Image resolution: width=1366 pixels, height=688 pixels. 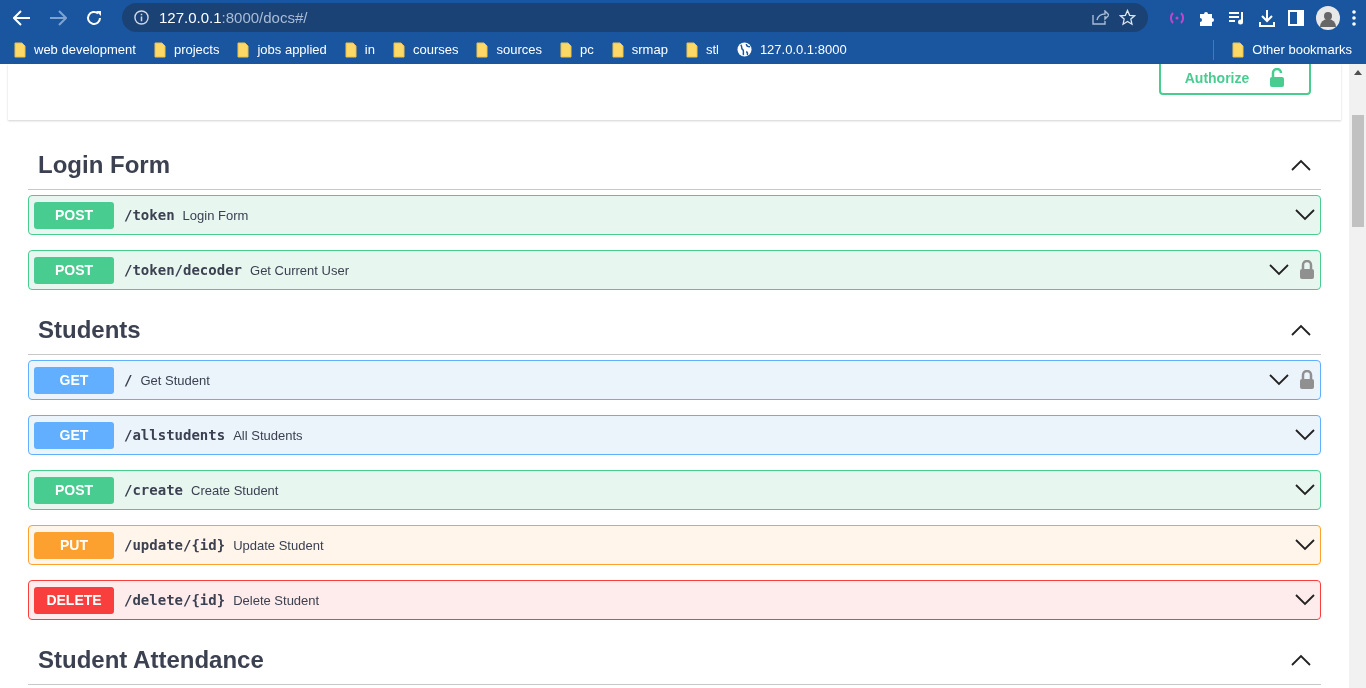 What do you see at coordinates (277, 600) in the screenshot?
I see `endpoint-summary: Delete Student` at bounding box center [277, 600].